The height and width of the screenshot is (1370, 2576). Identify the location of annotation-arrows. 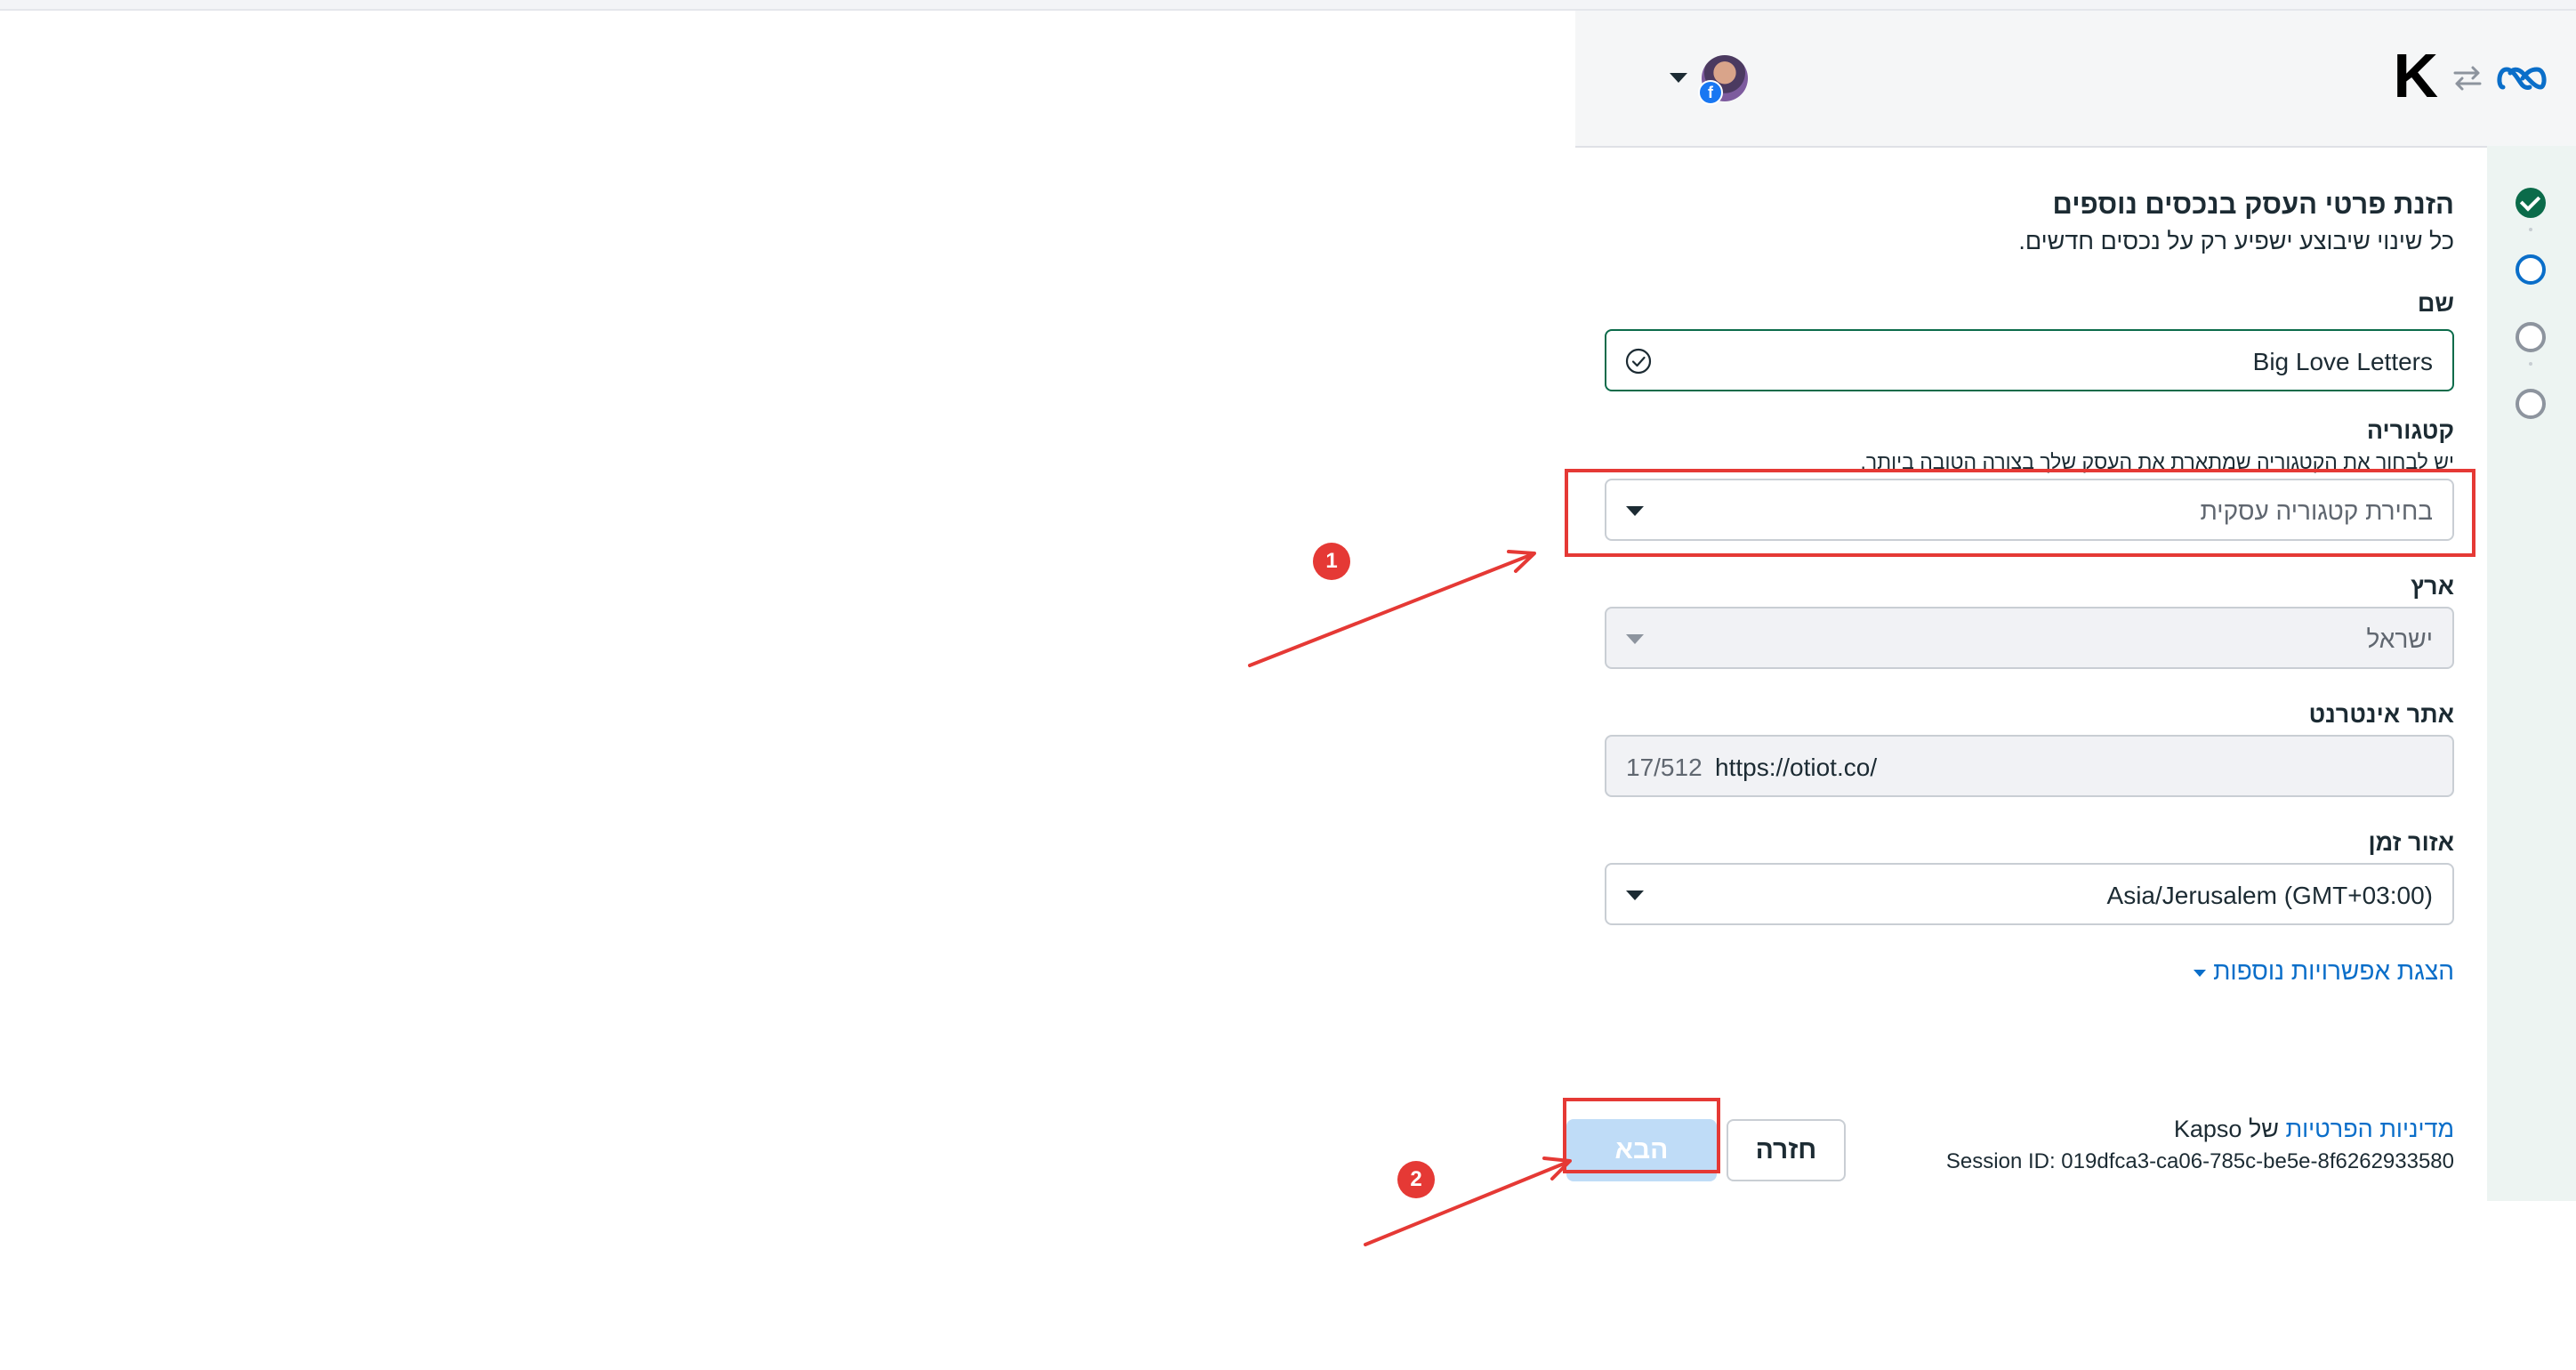
(1410, 898).